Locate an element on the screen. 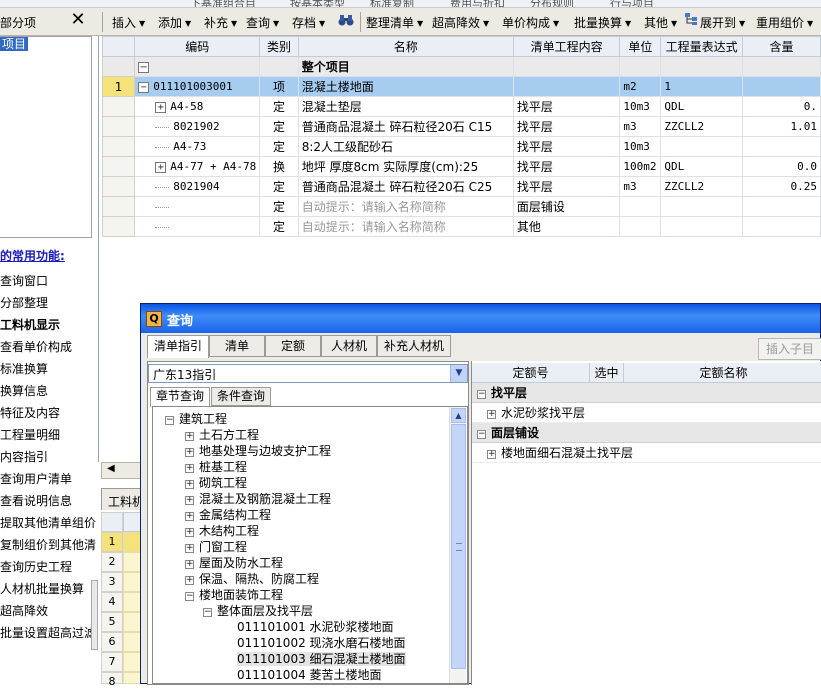  func-super-efficiency: 超高降效 is located at coordinates (24, 611).